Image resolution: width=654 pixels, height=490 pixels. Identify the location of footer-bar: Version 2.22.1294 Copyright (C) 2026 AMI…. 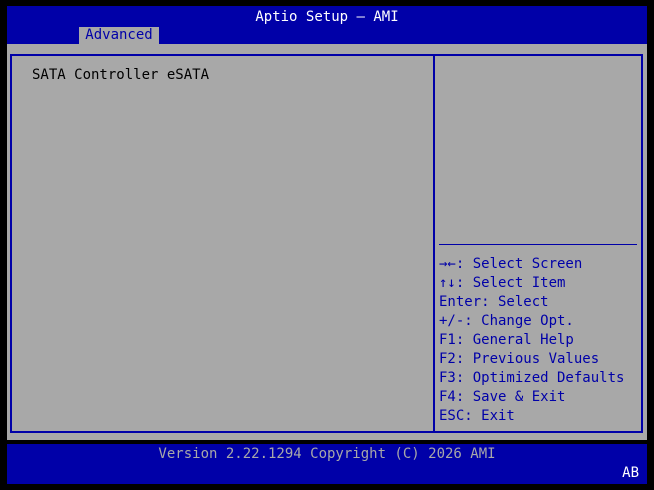
(327, 464).